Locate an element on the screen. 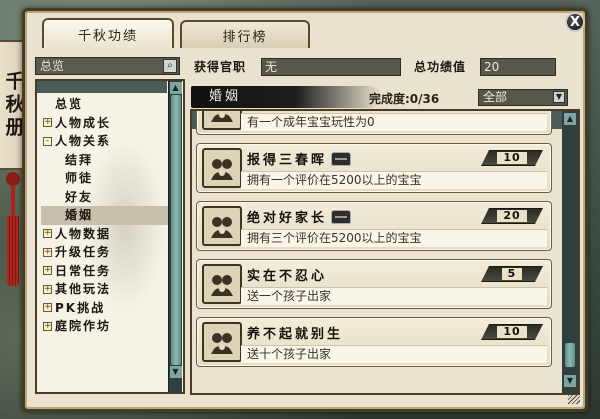 The image size is (600, 419). achievement-card: 绝对好家长 20 拥有三个评价在5200以上的宝宝 is located at coordinates (374, 226).